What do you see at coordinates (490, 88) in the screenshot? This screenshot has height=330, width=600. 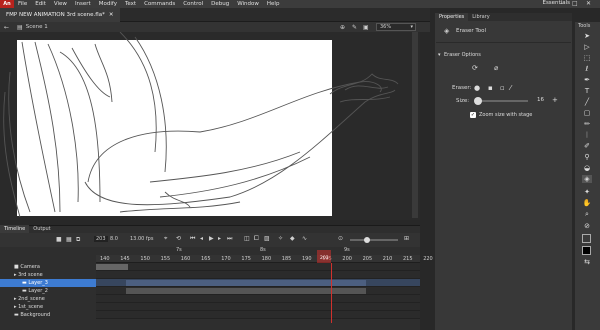 I see `eraser-shape-square-icon: ▪` at bounding box center [490, 88].